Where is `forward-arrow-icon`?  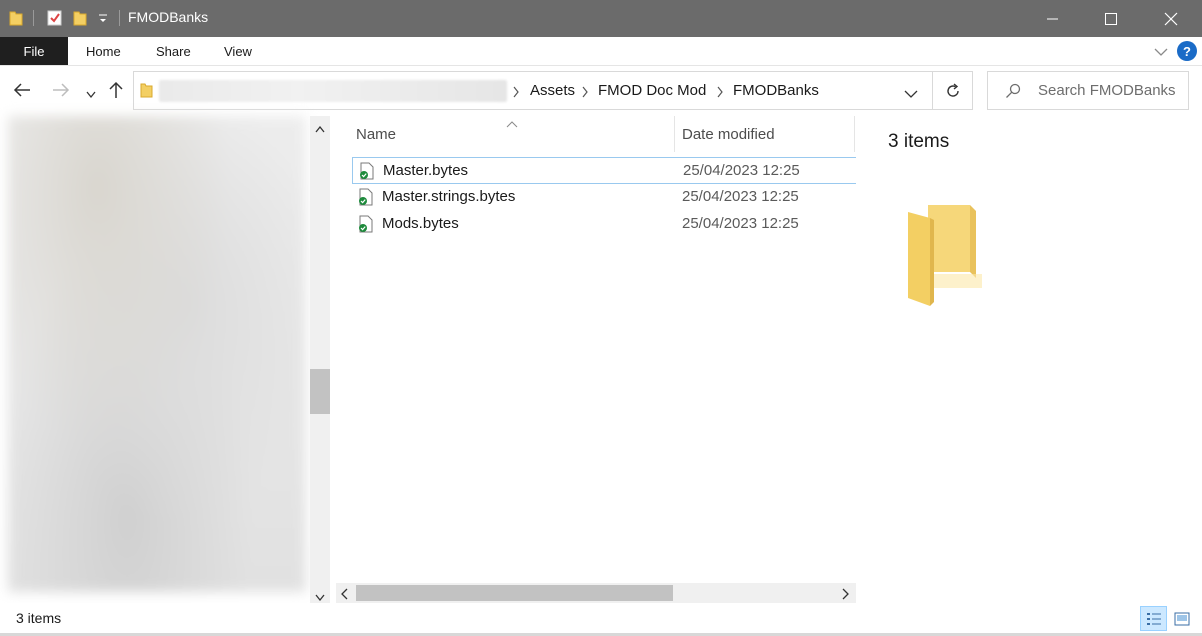 forward-arrow-icon is located at coordinates (61, 92).